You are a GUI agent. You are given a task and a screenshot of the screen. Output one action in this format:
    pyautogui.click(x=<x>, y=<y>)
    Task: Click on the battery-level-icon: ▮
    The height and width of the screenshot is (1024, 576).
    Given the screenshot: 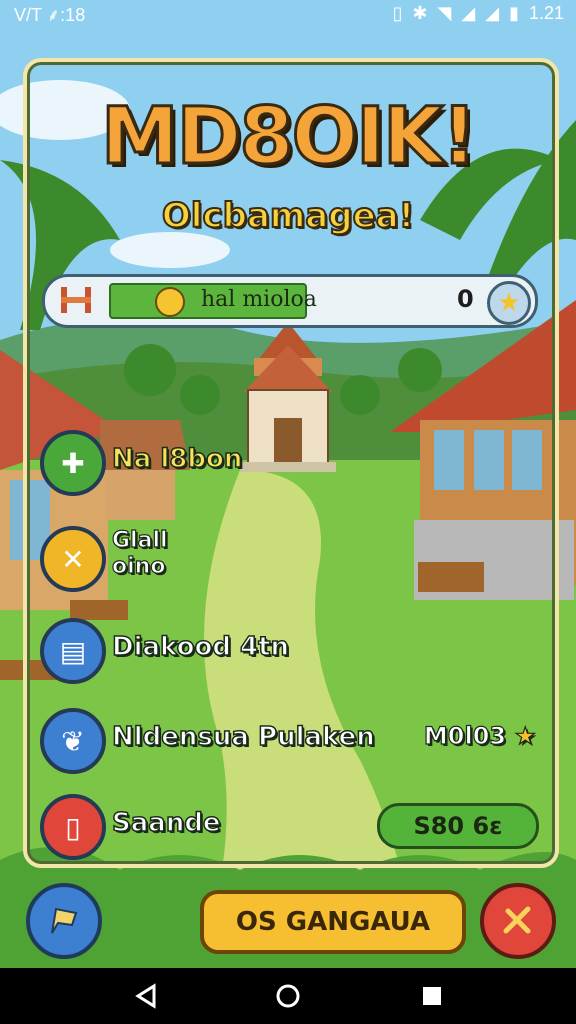 What is the action you would take?
    pyautogui.click(x=514, y=13)
    